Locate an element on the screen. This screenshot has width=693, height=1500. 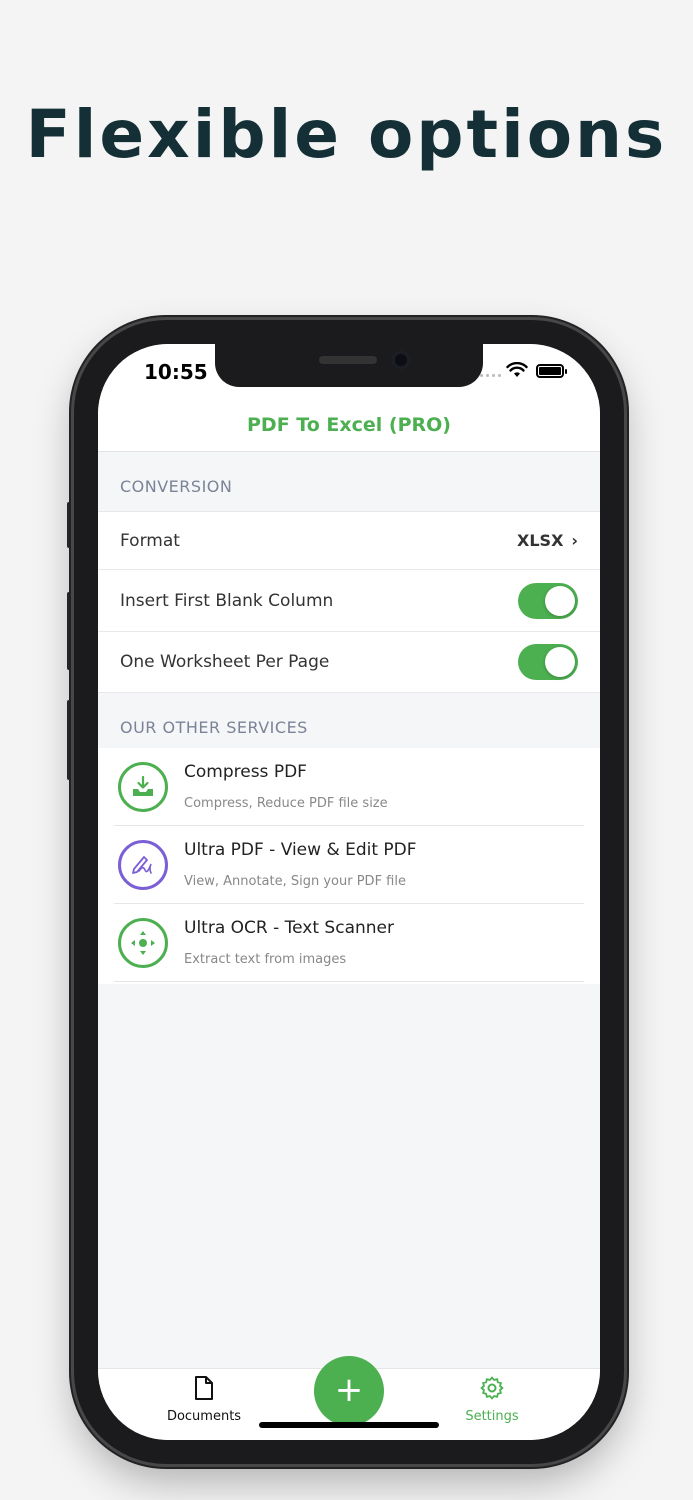
volume-down-button is located at coordinates (69, 740).